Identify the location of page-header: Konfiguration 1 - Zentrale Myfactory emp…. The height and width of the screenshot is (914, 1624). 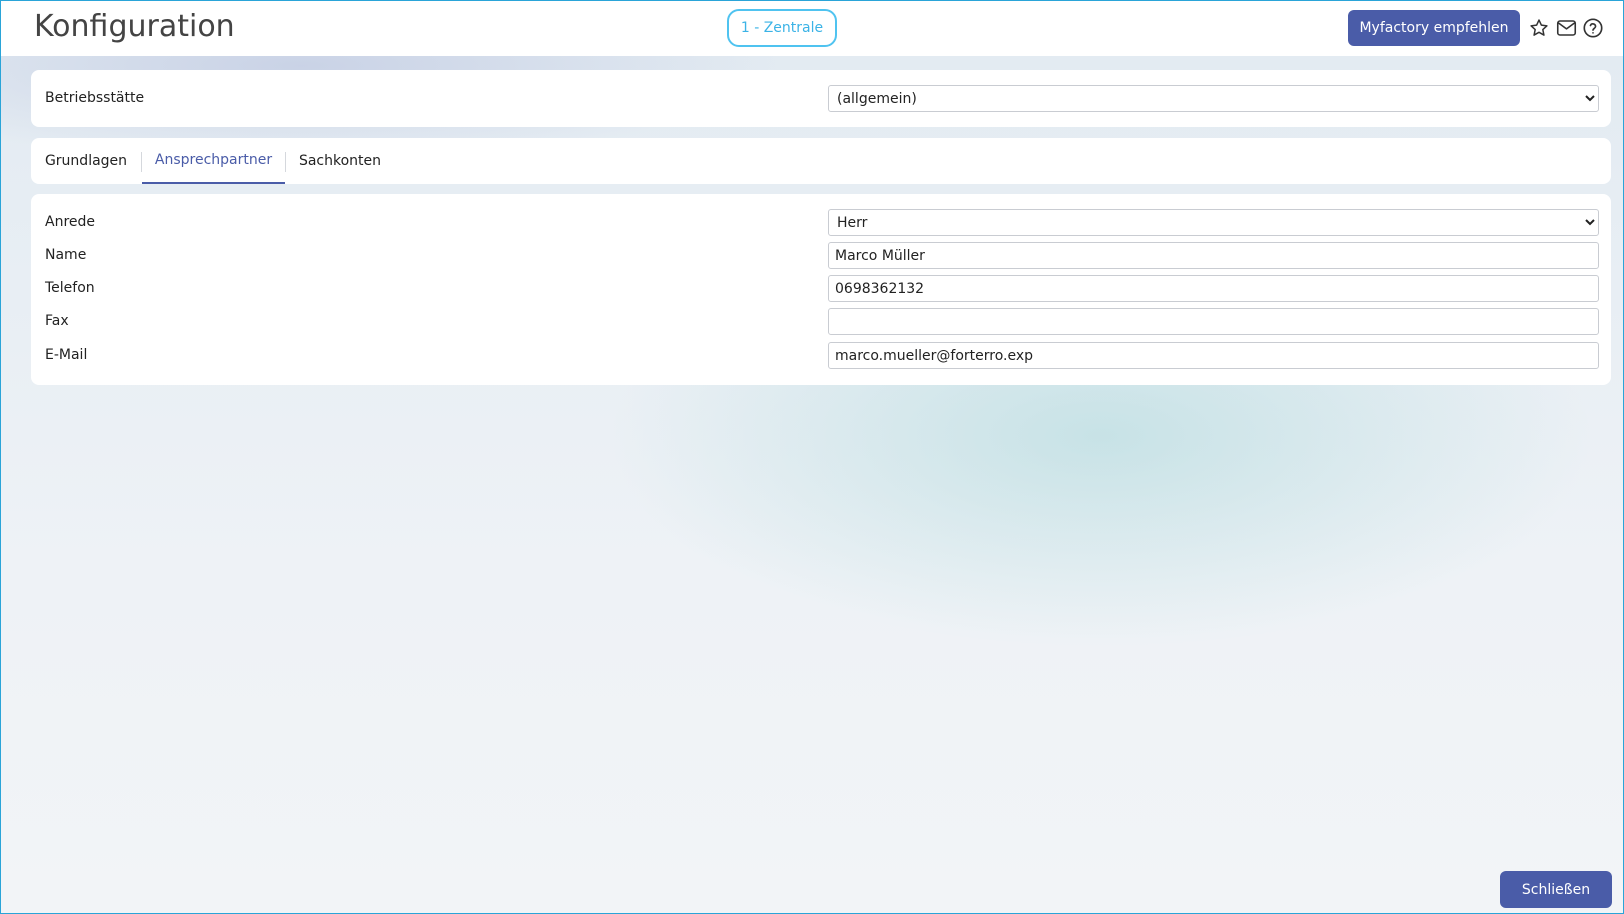
(812, 28).